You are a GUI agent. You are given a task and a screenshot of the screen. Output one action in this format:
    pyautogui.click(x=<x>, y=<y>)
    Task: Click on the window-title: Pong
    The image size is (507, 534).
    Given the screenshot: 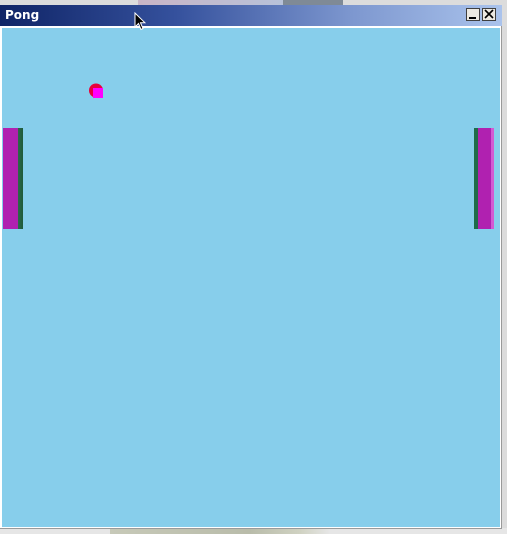 What is the action you would take?
    pyautogui.click(x=22, y=15)
    